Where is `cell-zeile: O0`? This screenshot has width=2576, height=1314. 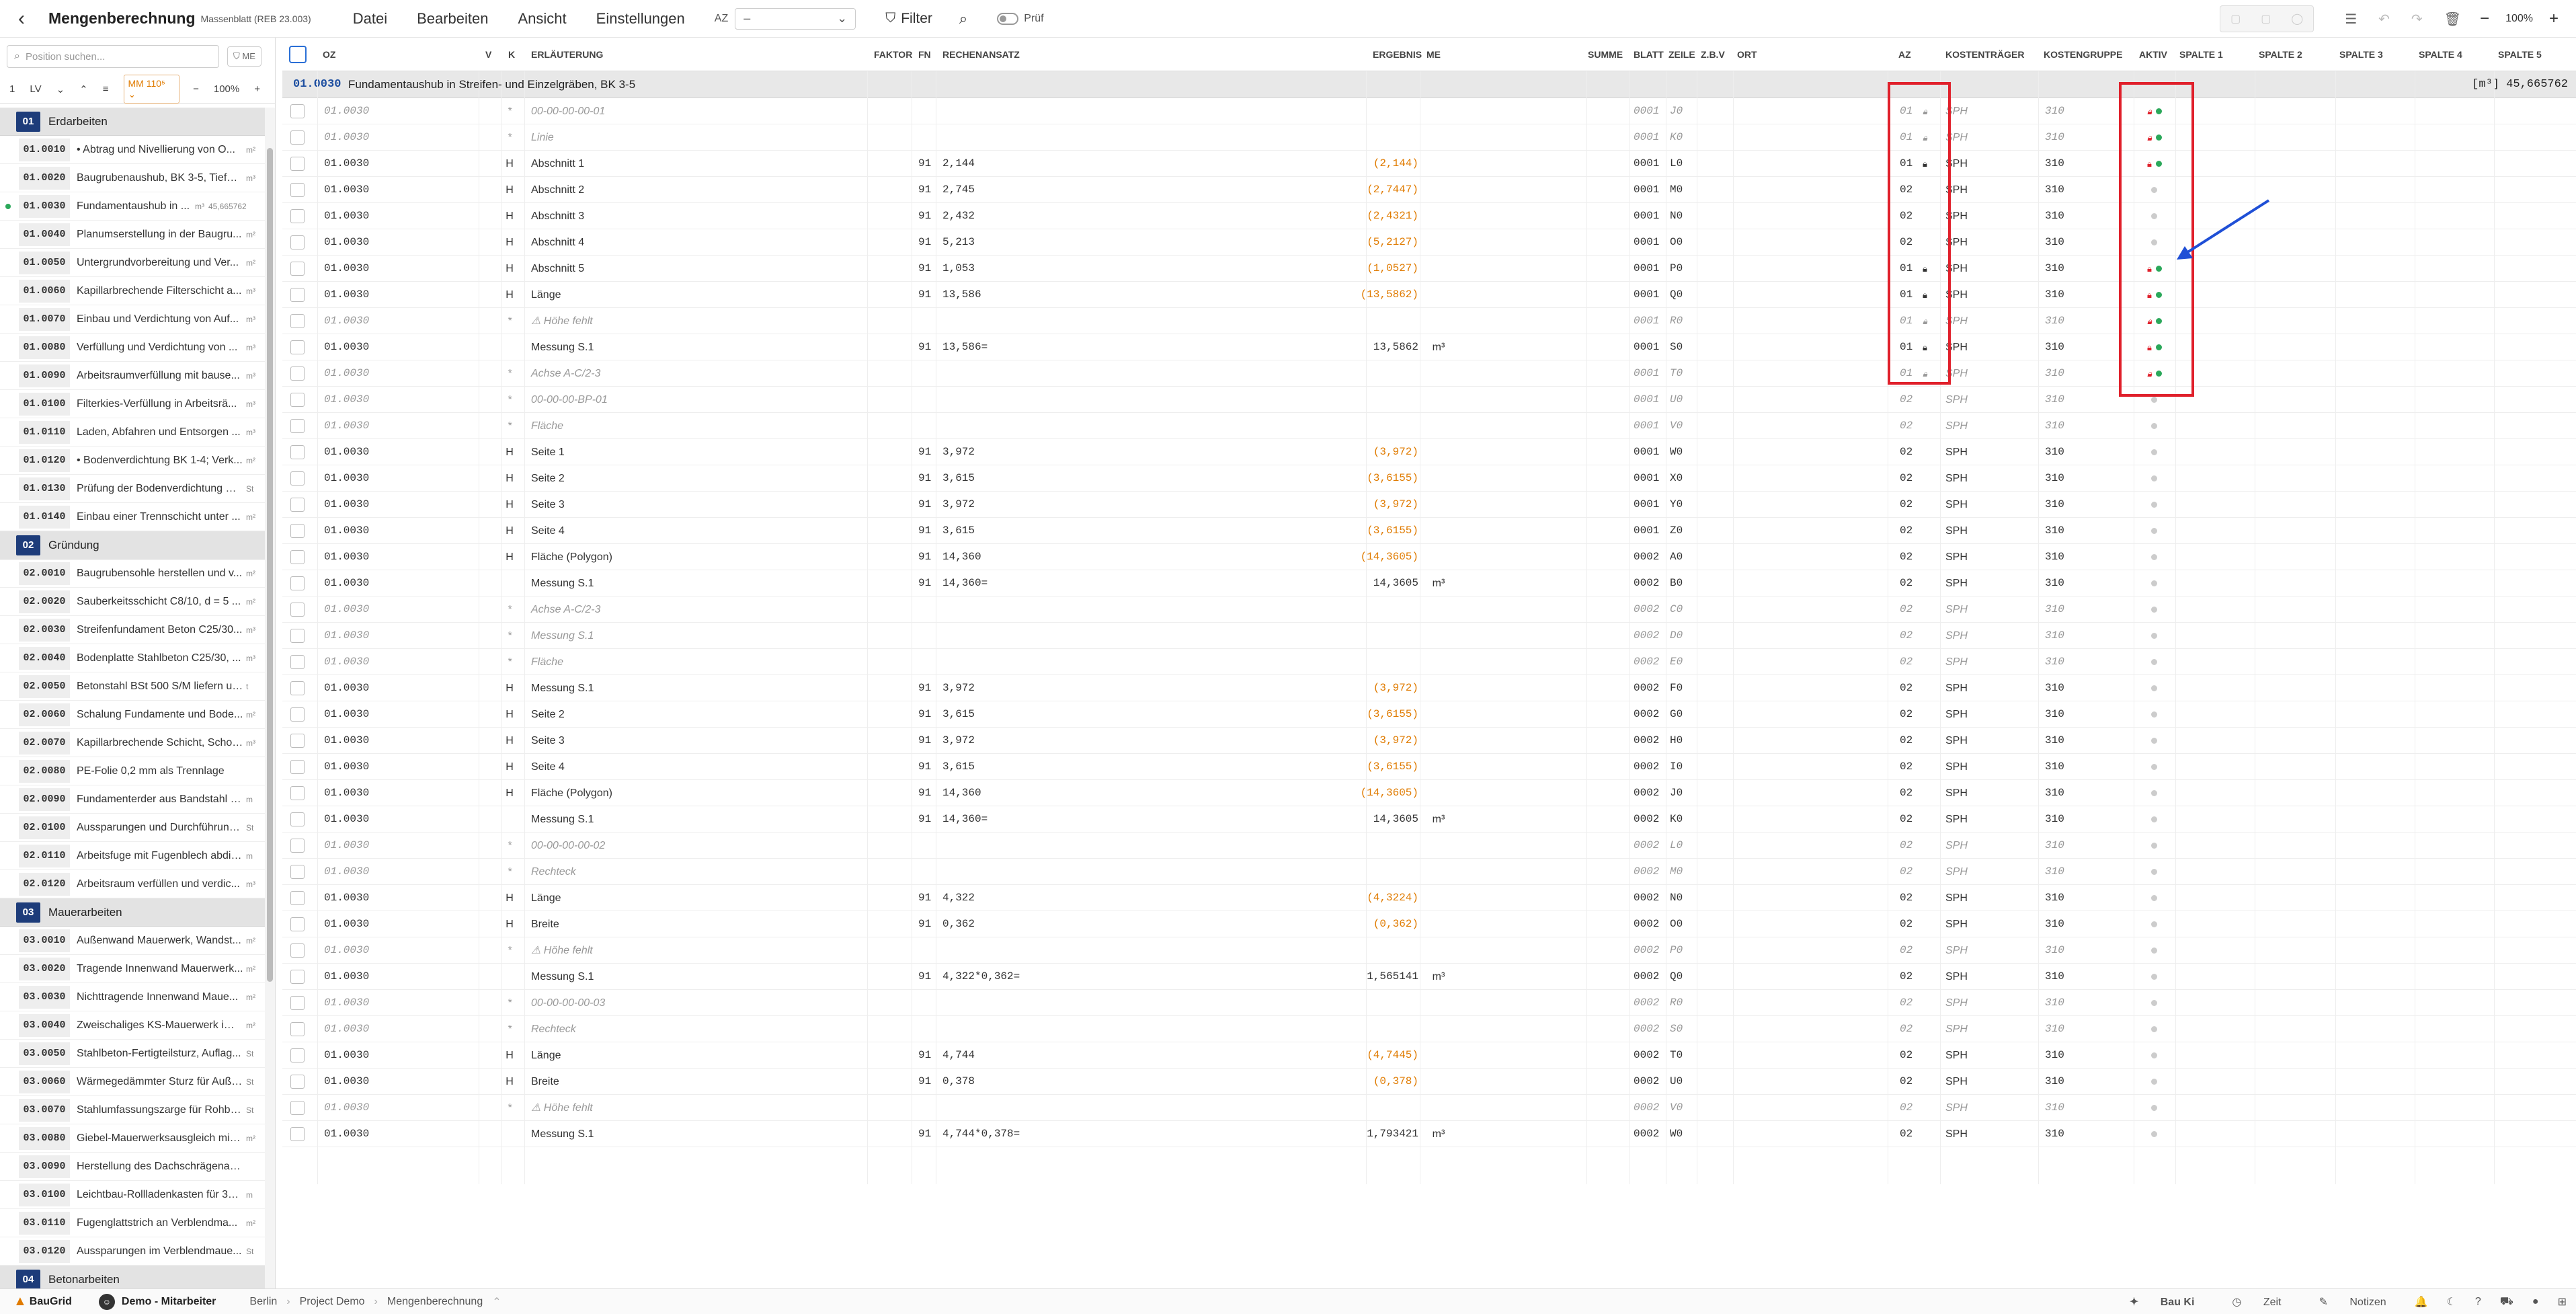 cell-zeile: O0 is located at coordinates (1676, 924).